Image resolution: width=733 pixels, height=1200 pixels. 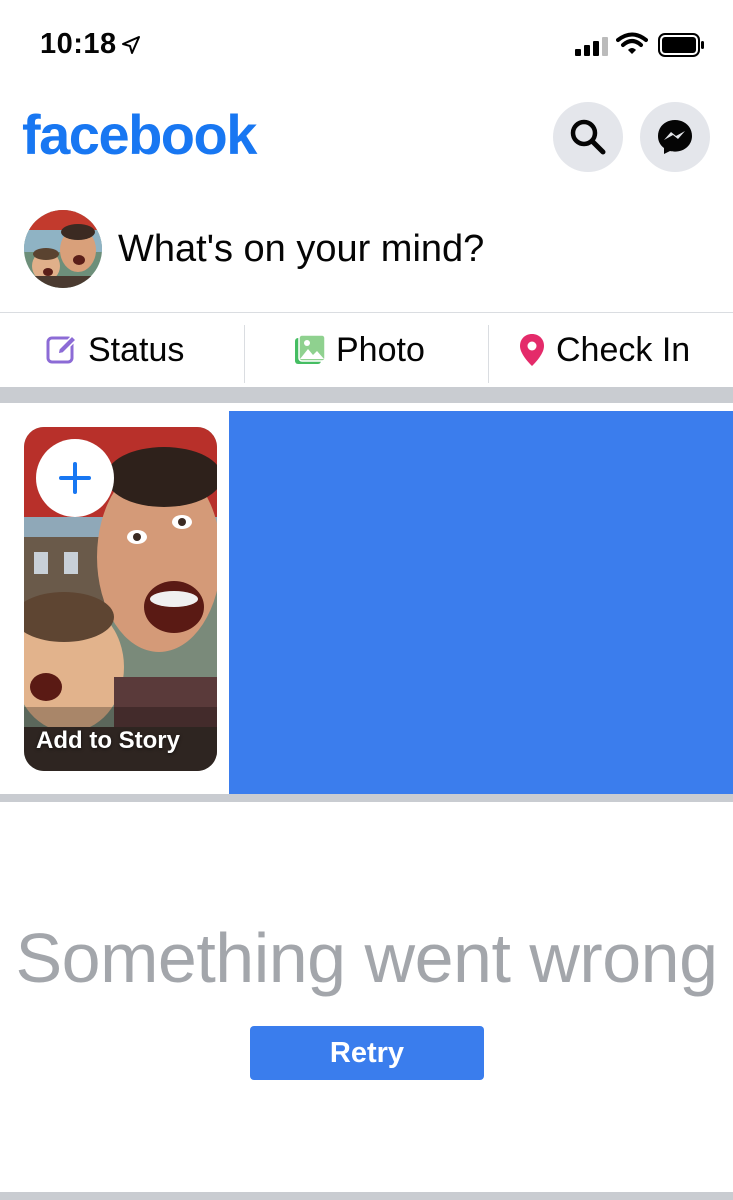 What do you see at coordinates (366, 958) in the screenshot?
I see `error-message: Something went wrong` at bounding box center [366, 958].